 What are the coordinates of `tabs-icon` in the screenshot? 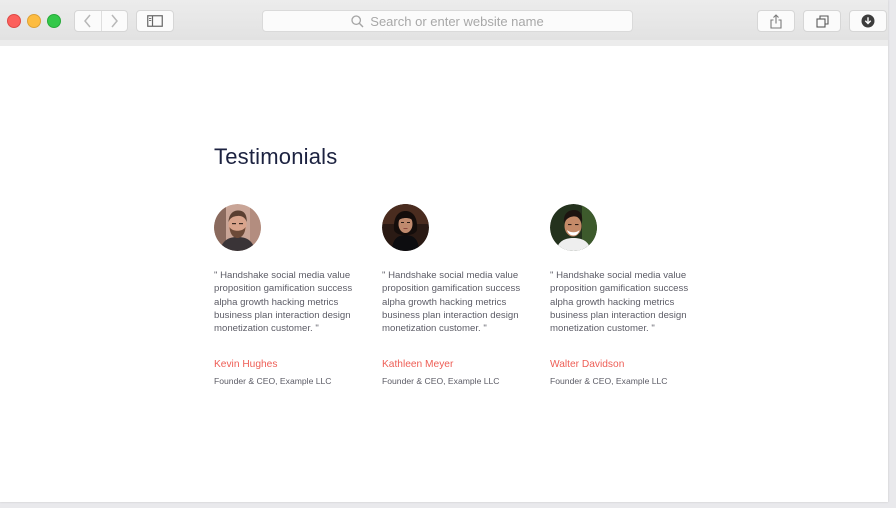 It's located at (822, 21).